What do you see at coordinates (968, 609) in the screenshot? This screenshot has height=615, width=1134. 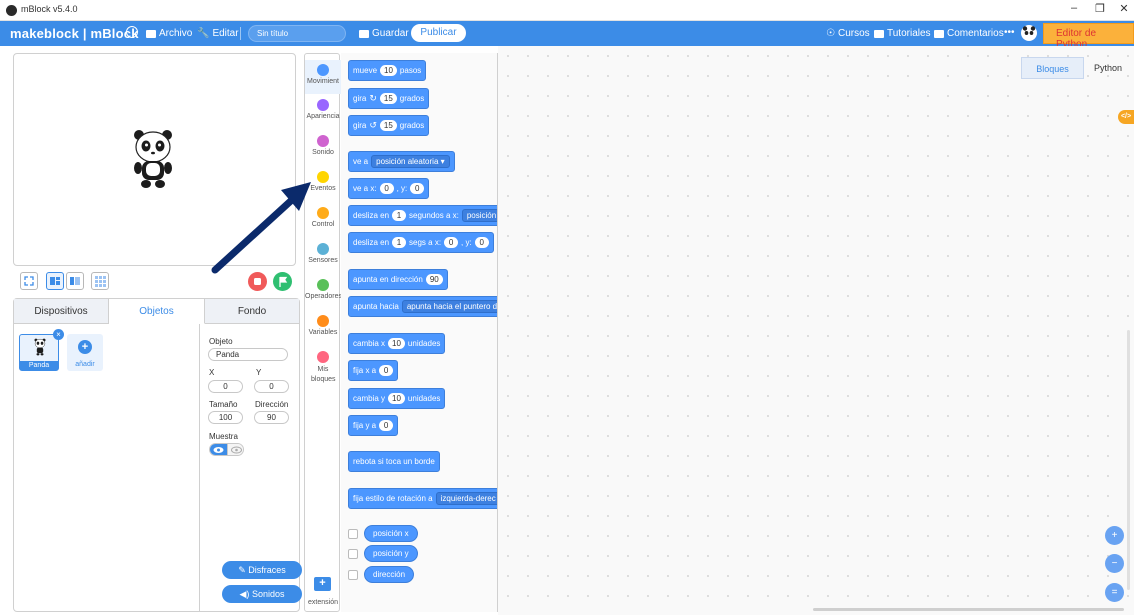 I see `horizontal-scrollbar` at bounding box center [968, 609].